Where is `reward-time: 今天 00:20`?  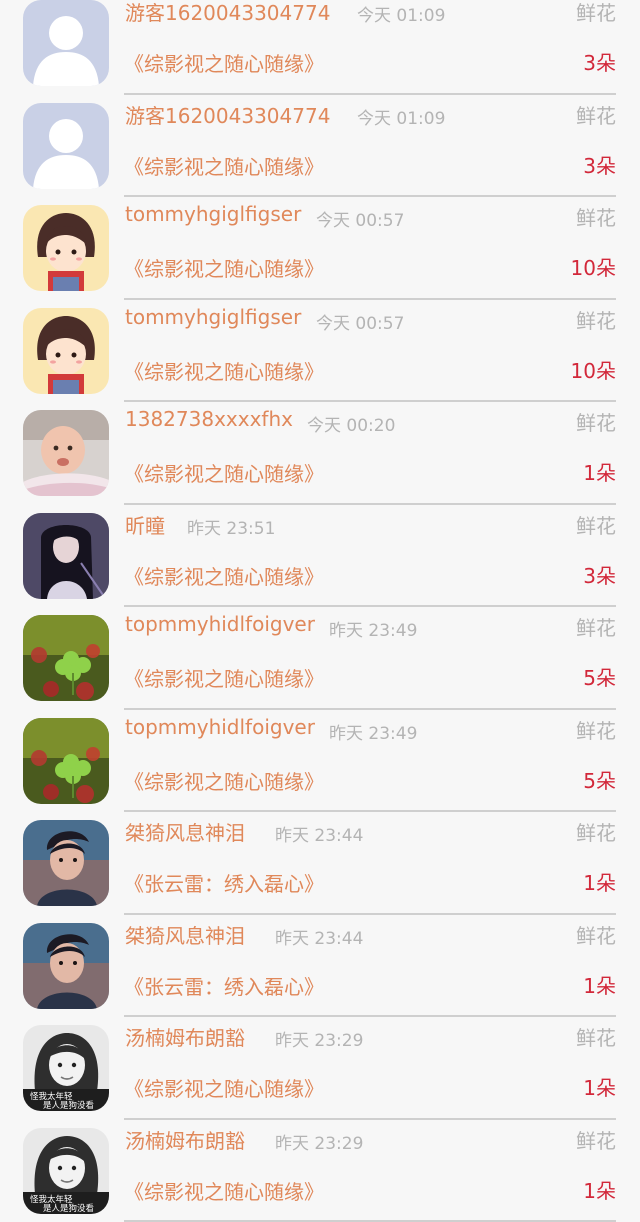 reward-time: 今天 00:20 is located at coordinates (351, 423).